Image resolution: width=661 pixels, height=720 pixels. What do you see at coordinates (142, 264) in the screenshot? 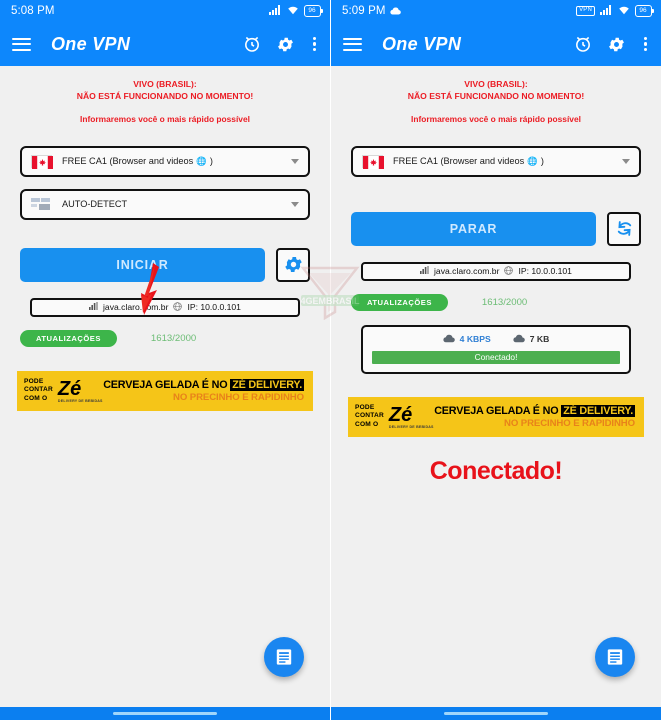
I see `start-button: INICIAR` at bounding box center [142, 264].